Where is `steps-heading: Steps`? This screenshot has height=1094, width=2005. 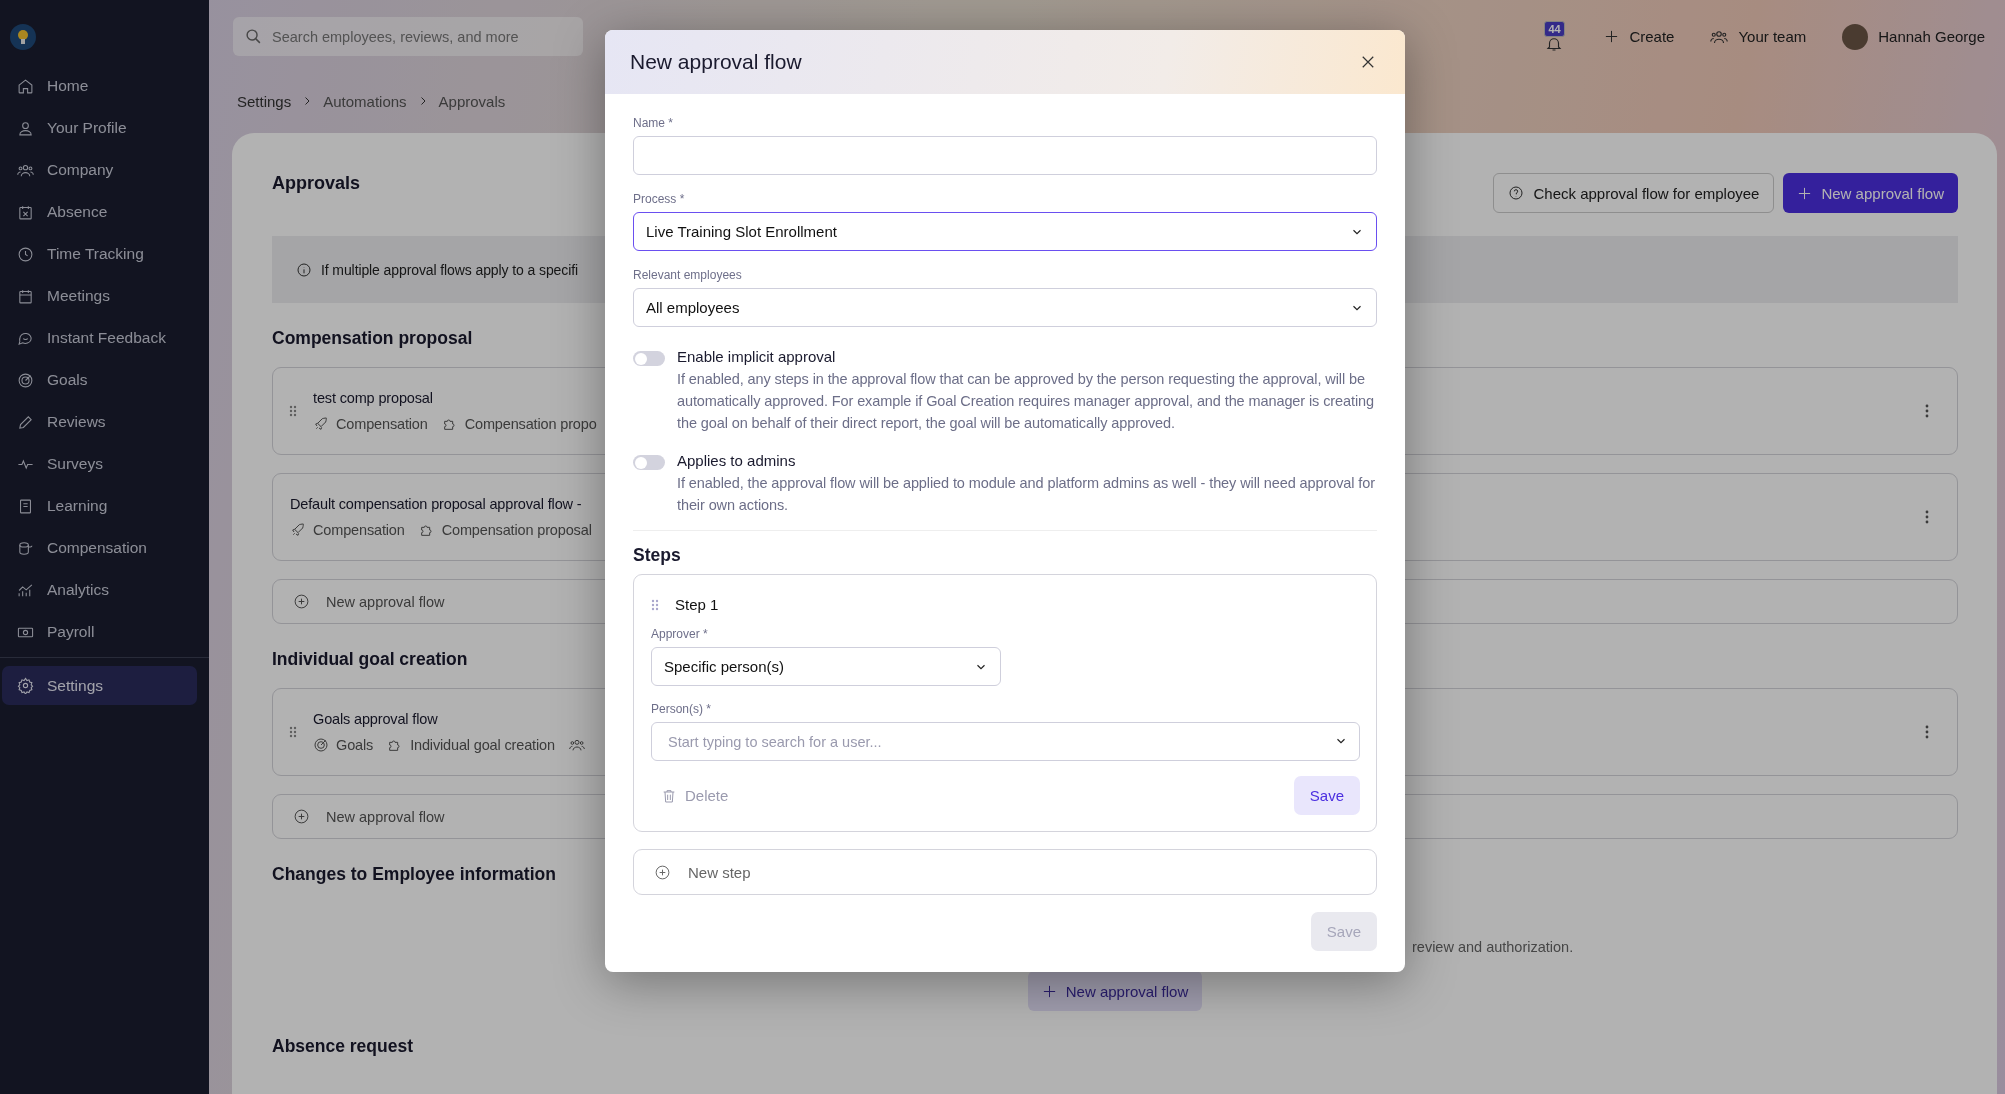 steps-heading: Steps is located at coordinates (657, 555).